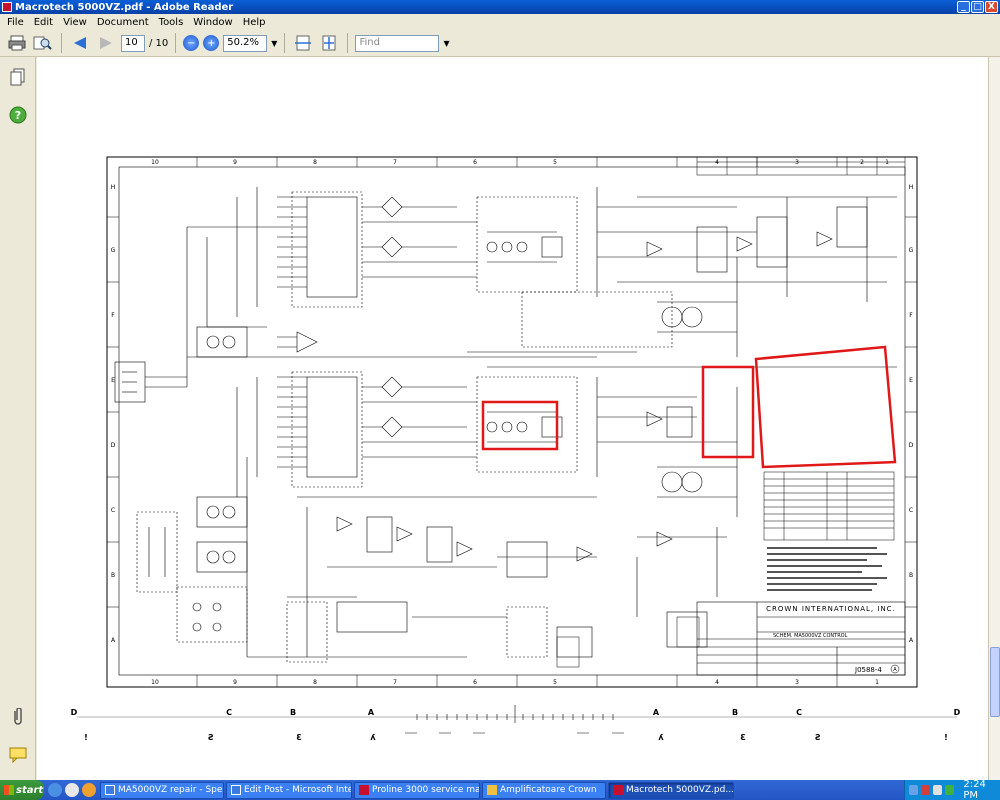 Image resolution: width=1000 pixels, height=800 pixels. Describe the element at coordinates (235, 682) in the screenshot. I see `col-label: 9` at that location.